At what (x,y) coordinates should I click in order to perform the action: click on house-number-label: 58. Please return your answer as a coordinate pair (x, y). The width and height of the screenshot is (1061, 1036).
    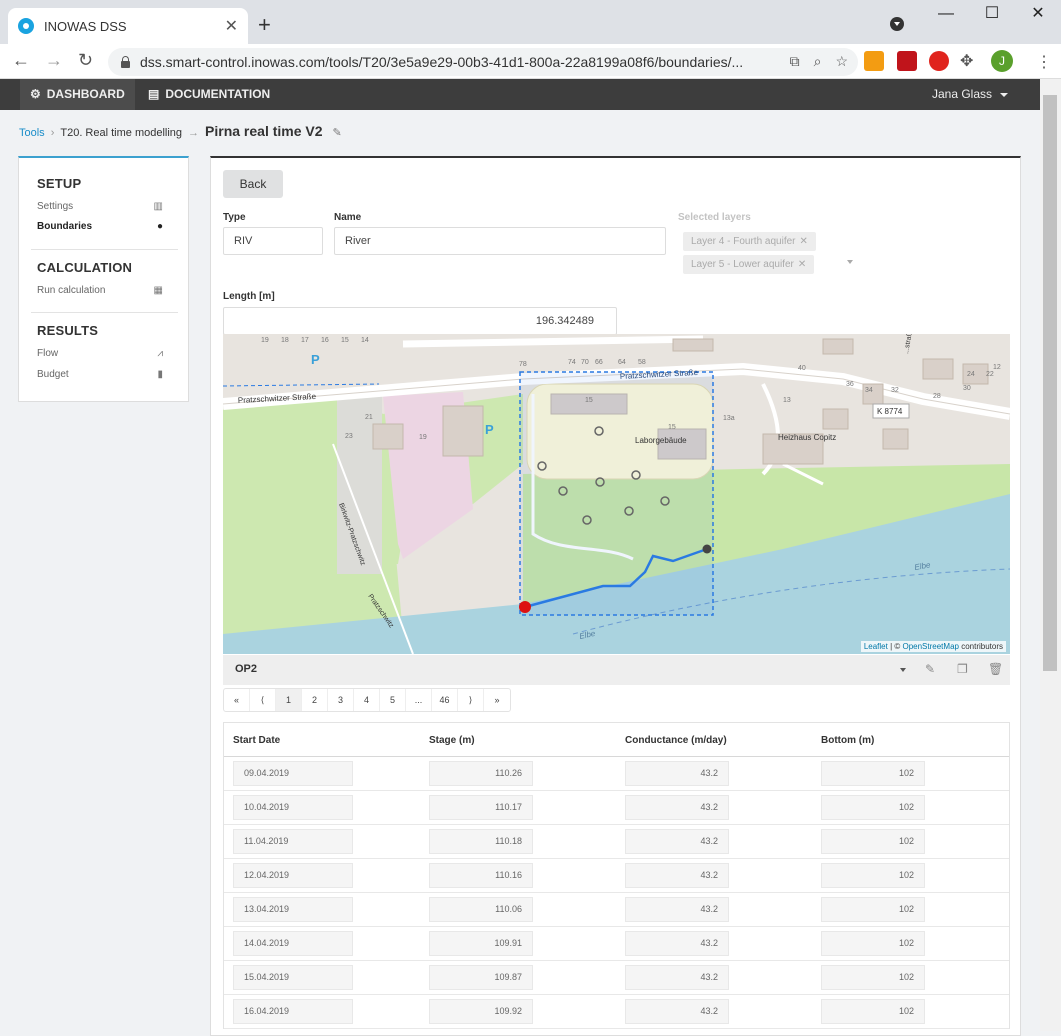
    Looking at the image, I should click on (642, 362).